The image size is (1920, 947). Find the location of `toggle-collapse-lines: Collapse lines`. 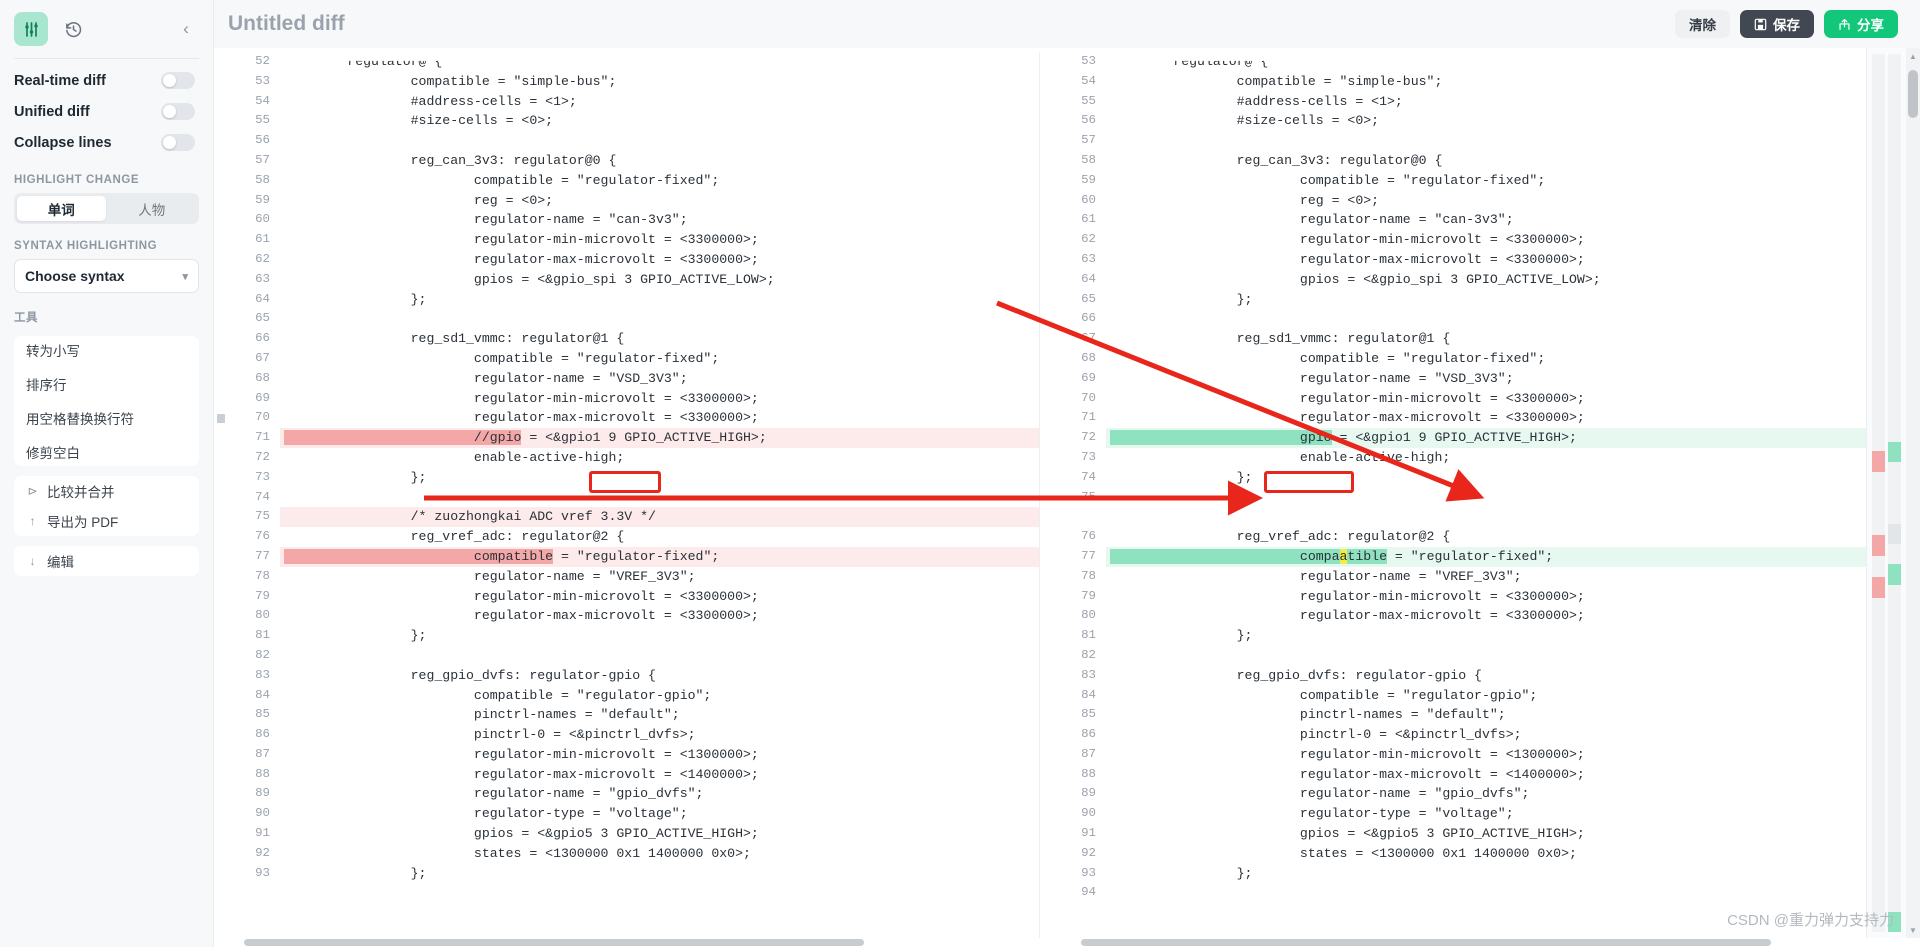

toggle-collapse-lines: Collapse lines is located at coordinates (106, 142).